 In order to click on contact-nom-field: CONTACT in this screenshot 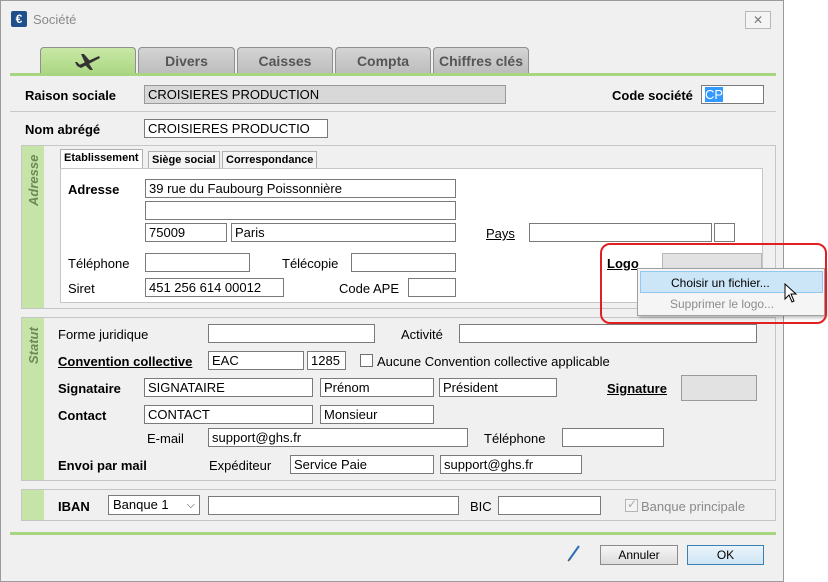, I will do `click(228, 414)`.